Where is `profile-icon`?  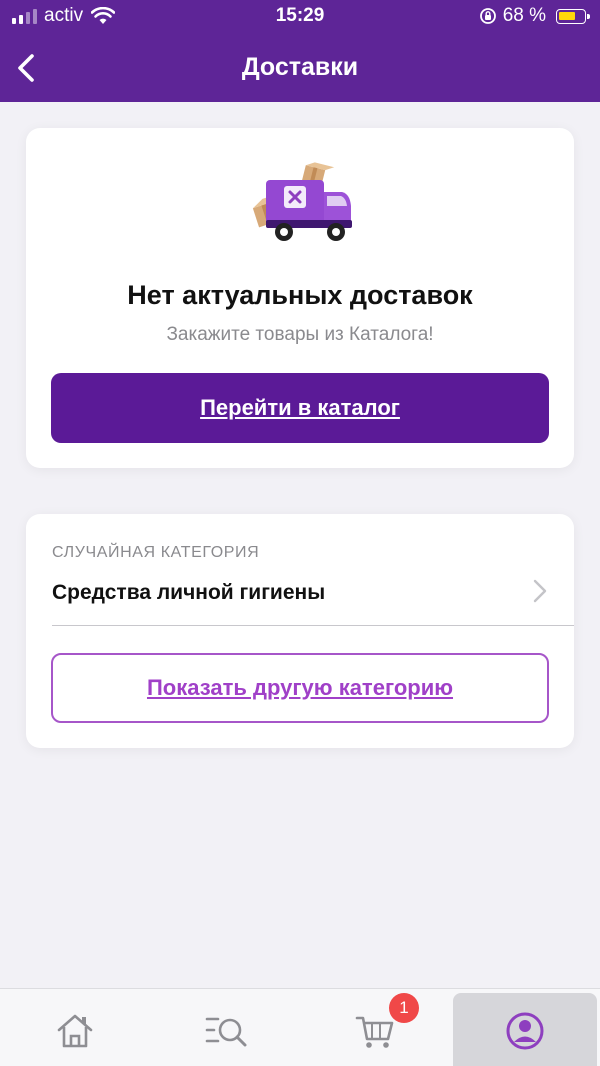 profile-icon is located at coordinates (525, 1031).